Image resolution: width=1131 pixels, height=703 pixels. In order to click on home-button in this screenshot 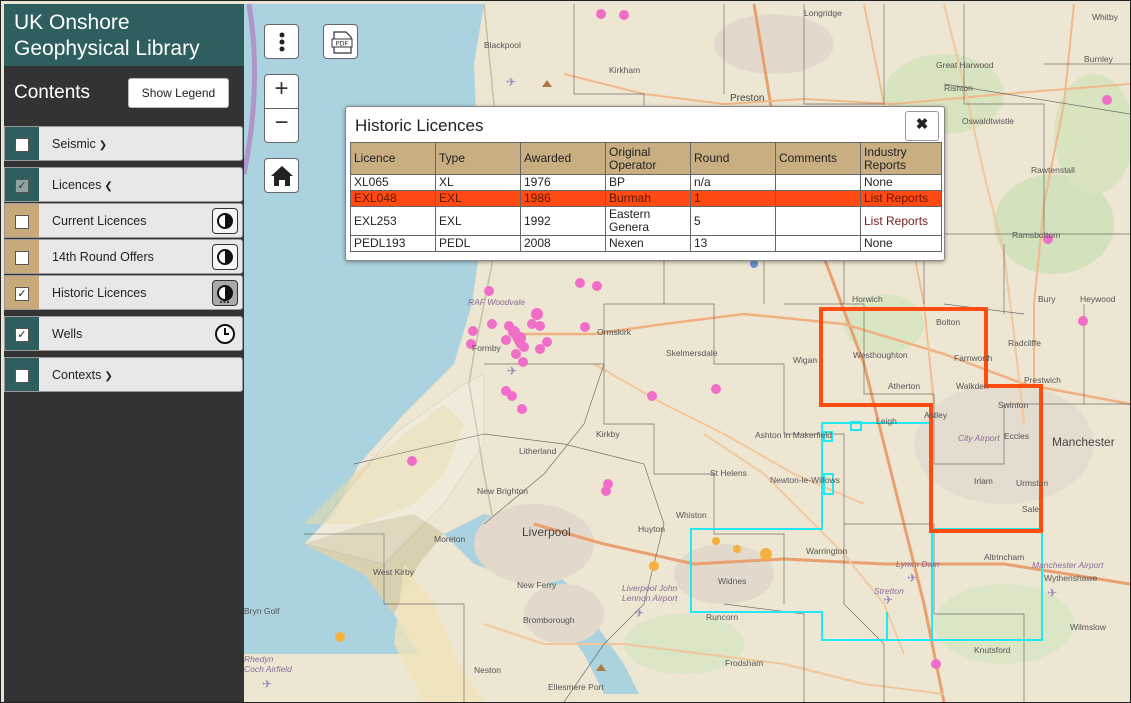, I will do `click(281, 175)`.